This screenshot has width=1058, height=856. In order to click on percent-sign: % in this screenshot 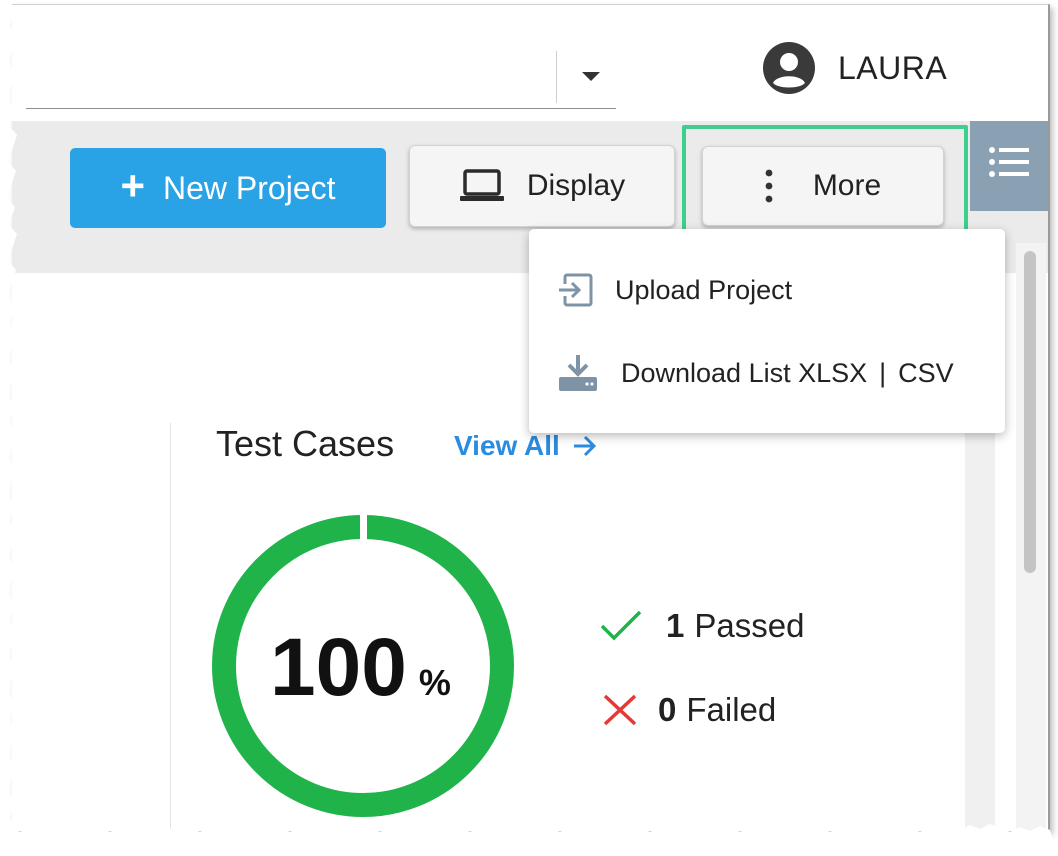, I will do `click(434, 682)`.